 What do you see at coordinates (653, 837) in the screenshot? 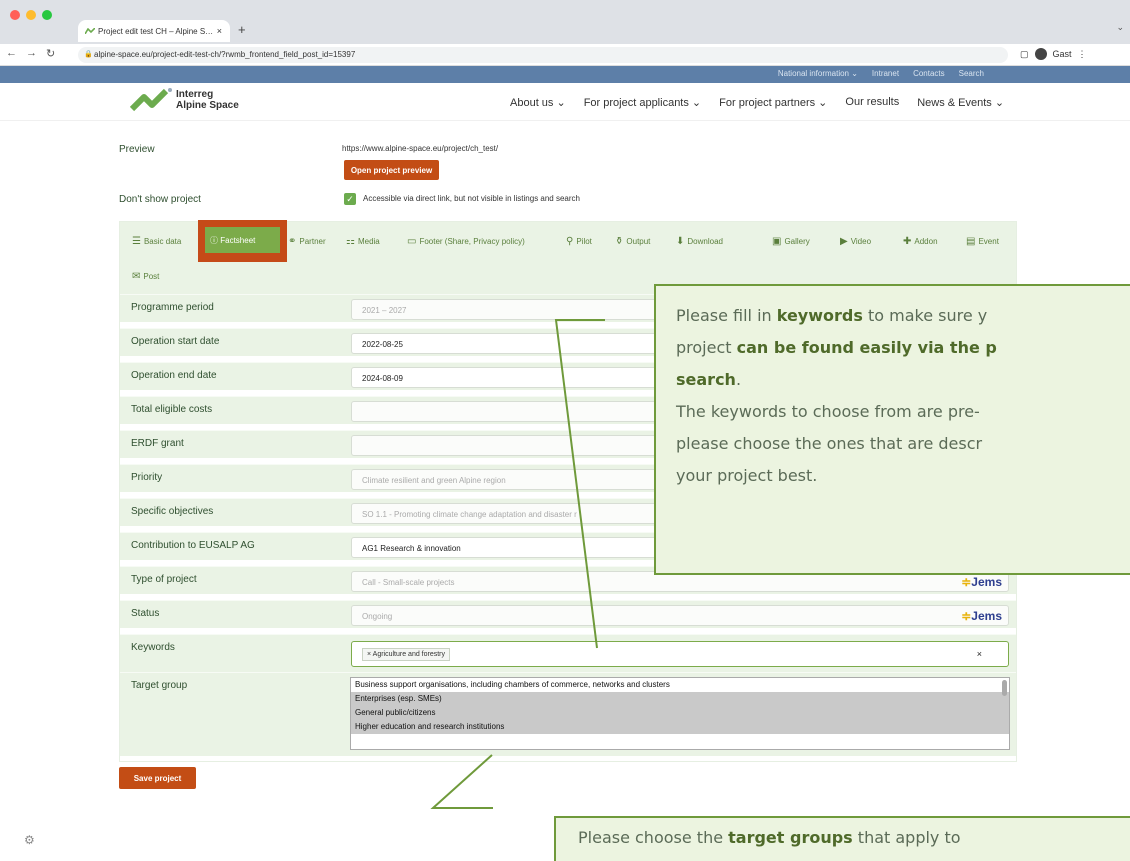
I see `callout-text: Please choose the` at bounding box center [653, 837].